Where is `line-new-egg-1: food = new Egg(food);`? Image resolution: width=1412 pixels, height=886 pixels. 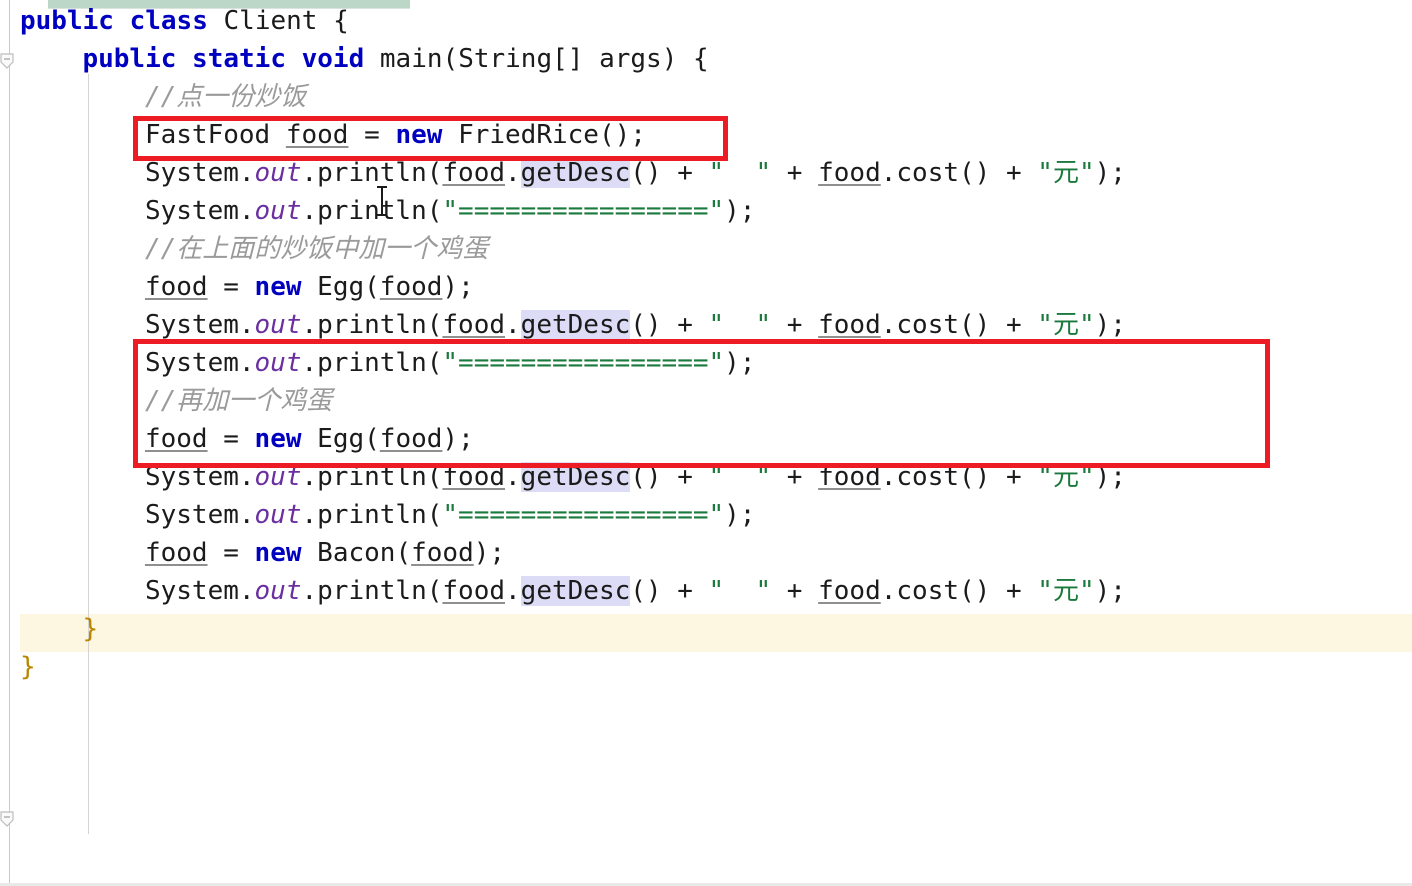
line-new-egg-1: food = new Egg(food); is located at coordinates (309, 287).